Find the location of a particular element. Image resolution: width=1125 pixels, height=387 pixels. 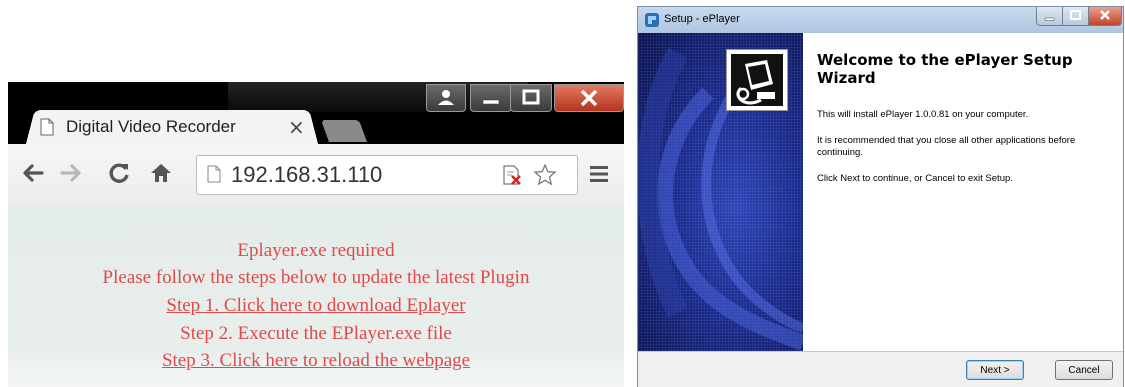

user-button is located at coordinates (446, 98).